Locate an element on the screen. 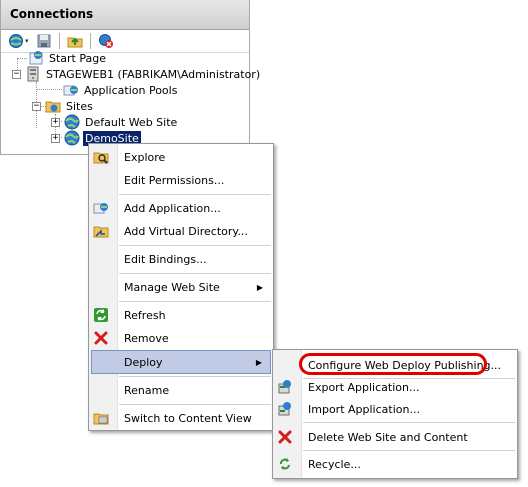  recycle-icon is located at coordinates (285, 464).